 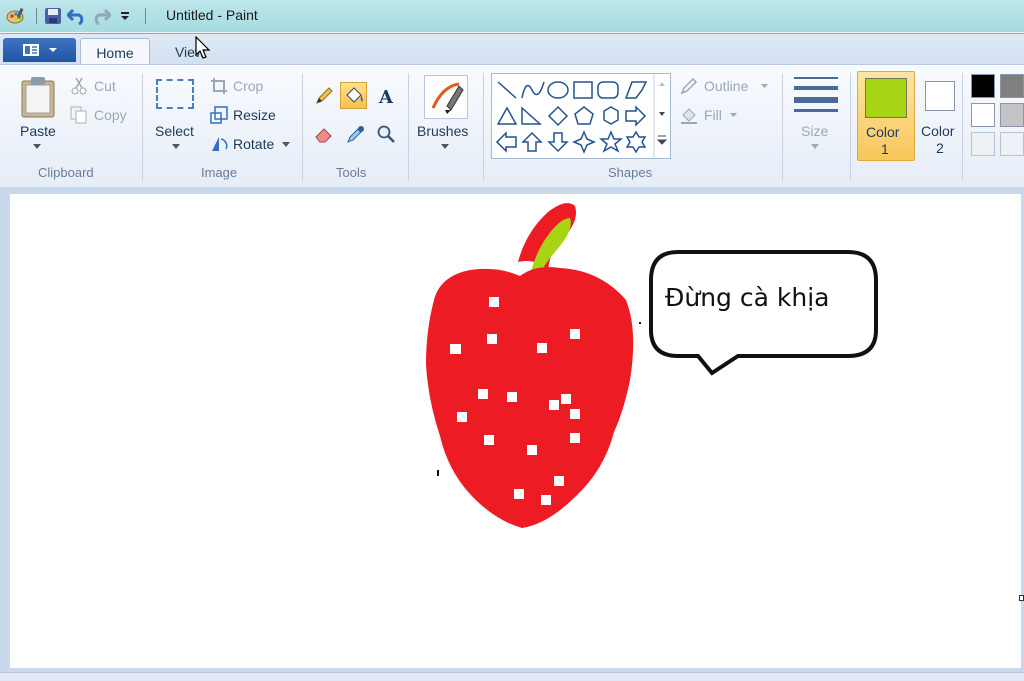 What do you see at coordinates (747, 297) in the screenshot?
I see `speech-bubble-text: Đừng cà khịa` at bounding box center [747, 297].